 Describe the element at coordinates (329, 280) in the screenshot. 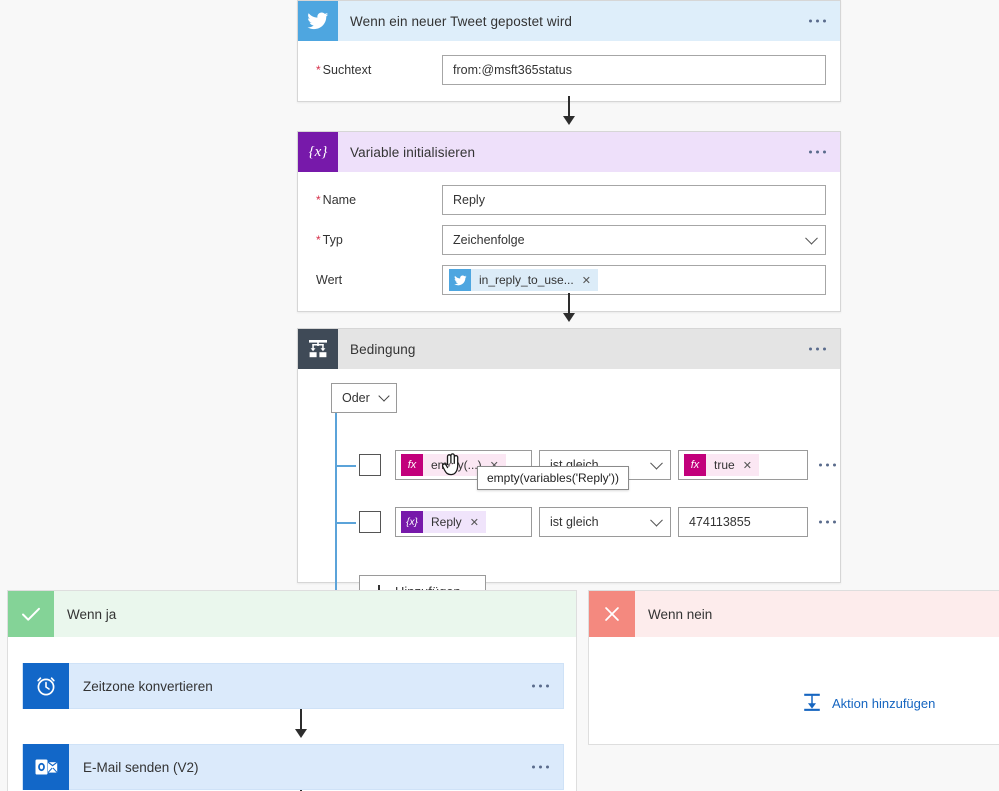

I see `variable-value-label: Wert` at that location.